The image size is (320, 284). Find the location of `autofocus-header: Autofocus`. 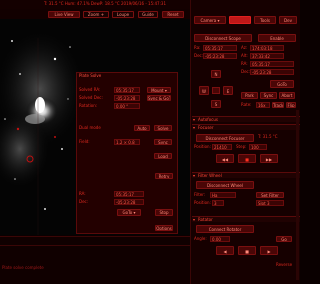

autofocus-header: Autofocus is located at coordinates (246, 119).